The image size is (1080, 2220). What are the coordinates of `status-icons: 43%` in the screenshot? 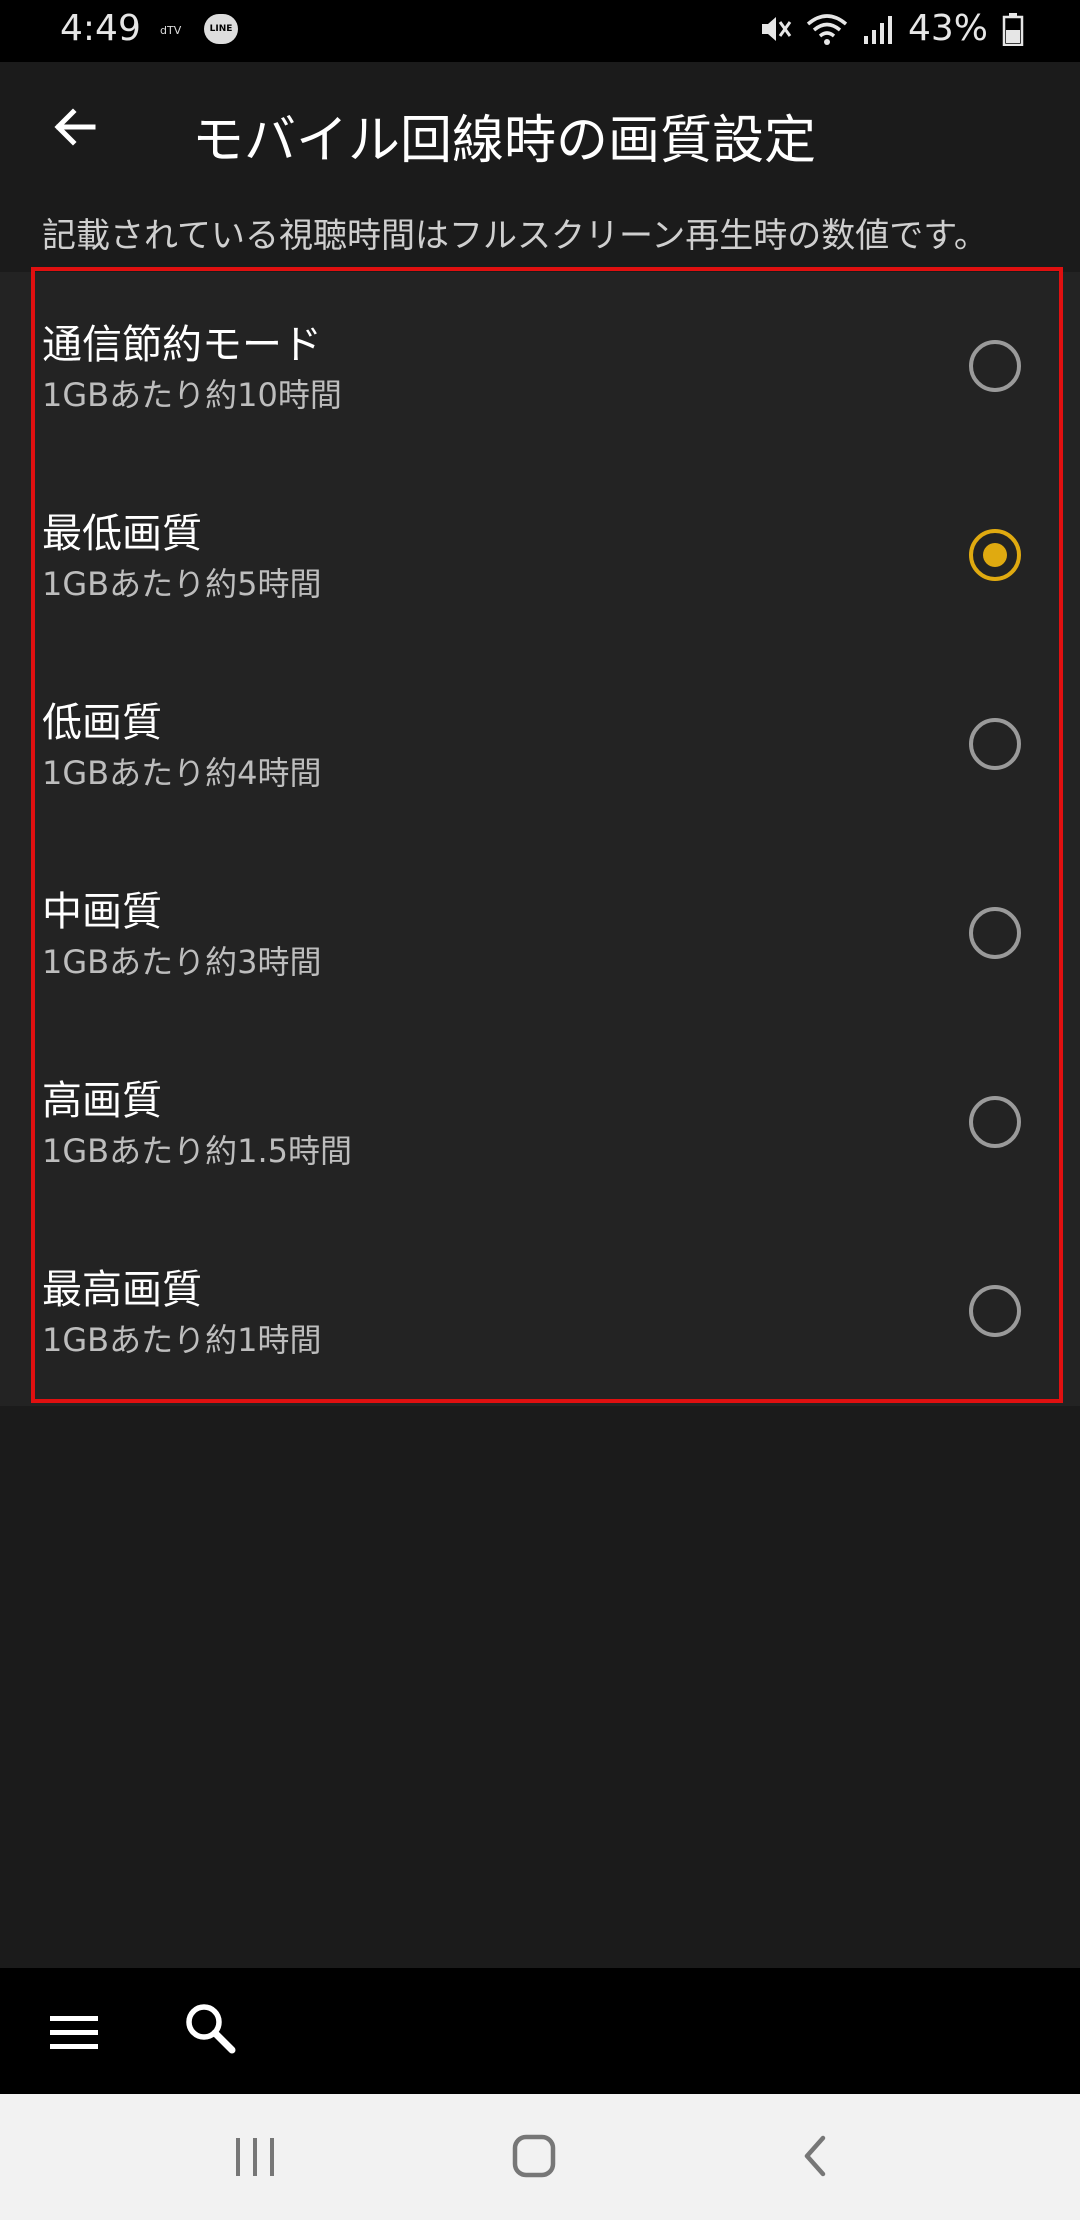 It's located at (891, 28).